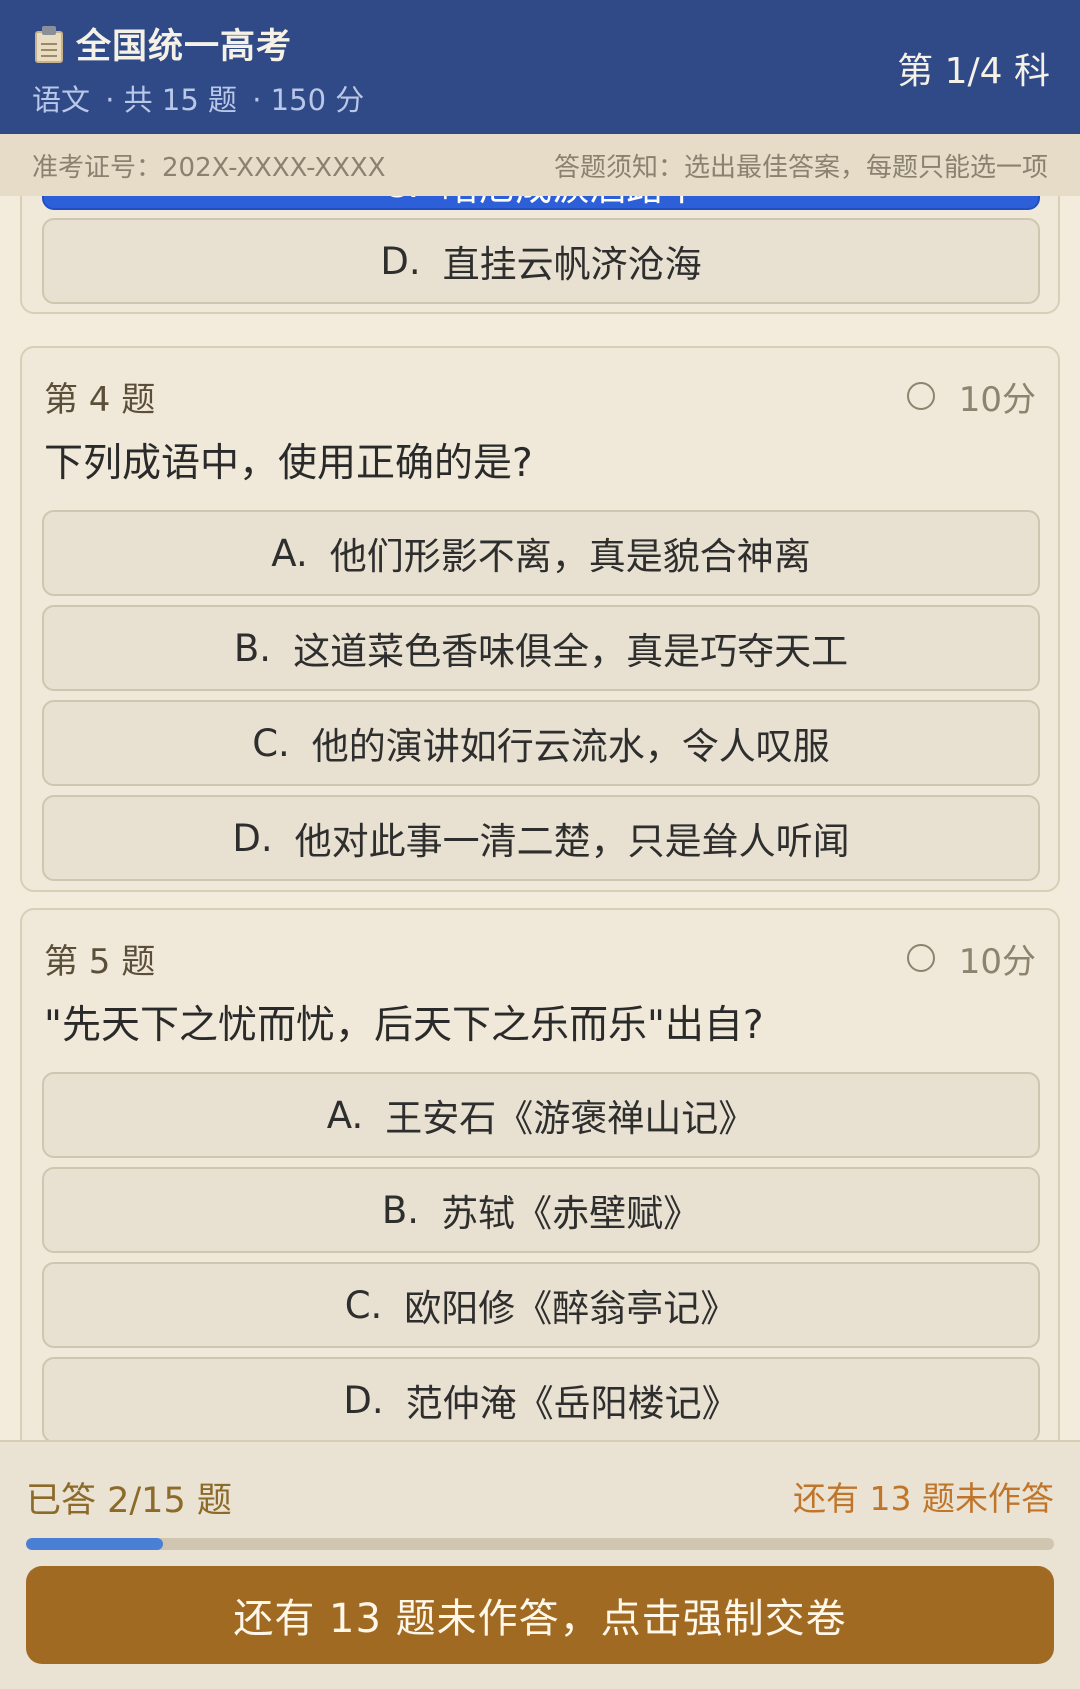 The width and height of the screenshot is (1080, 1689). I want to click on option-a: A. 王安石《游褒禅山记》, so click(541, 1115).